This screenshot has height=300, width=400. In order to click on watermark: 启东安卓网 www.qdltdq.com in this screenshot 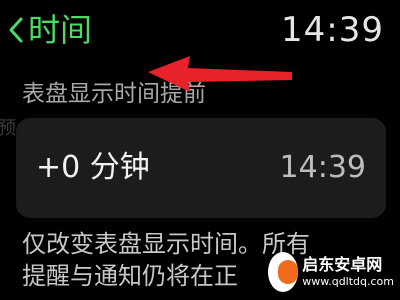, I will do `click(331, 272)`.